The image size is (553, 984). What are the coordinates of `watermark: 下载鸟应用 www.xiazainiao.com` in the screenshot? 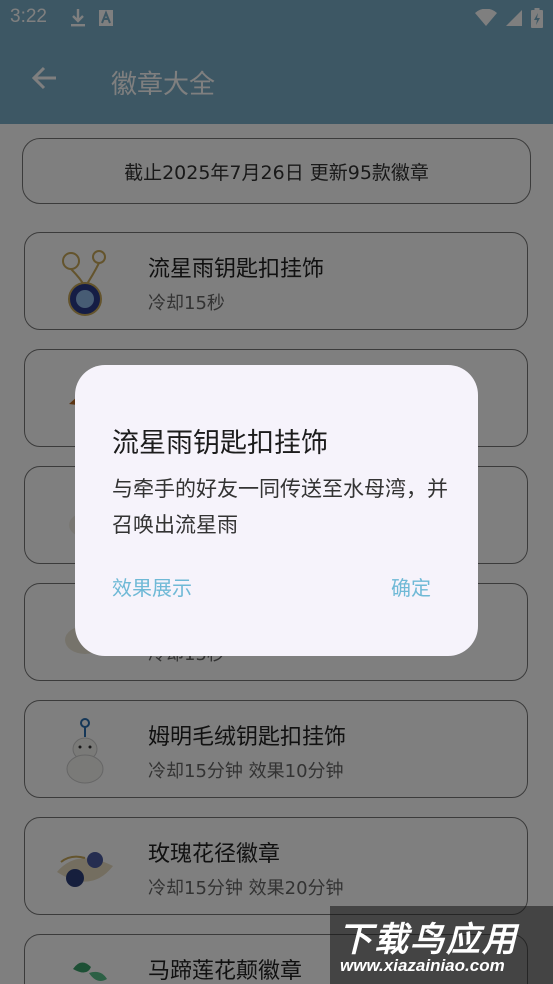 It's located at (441, 945).